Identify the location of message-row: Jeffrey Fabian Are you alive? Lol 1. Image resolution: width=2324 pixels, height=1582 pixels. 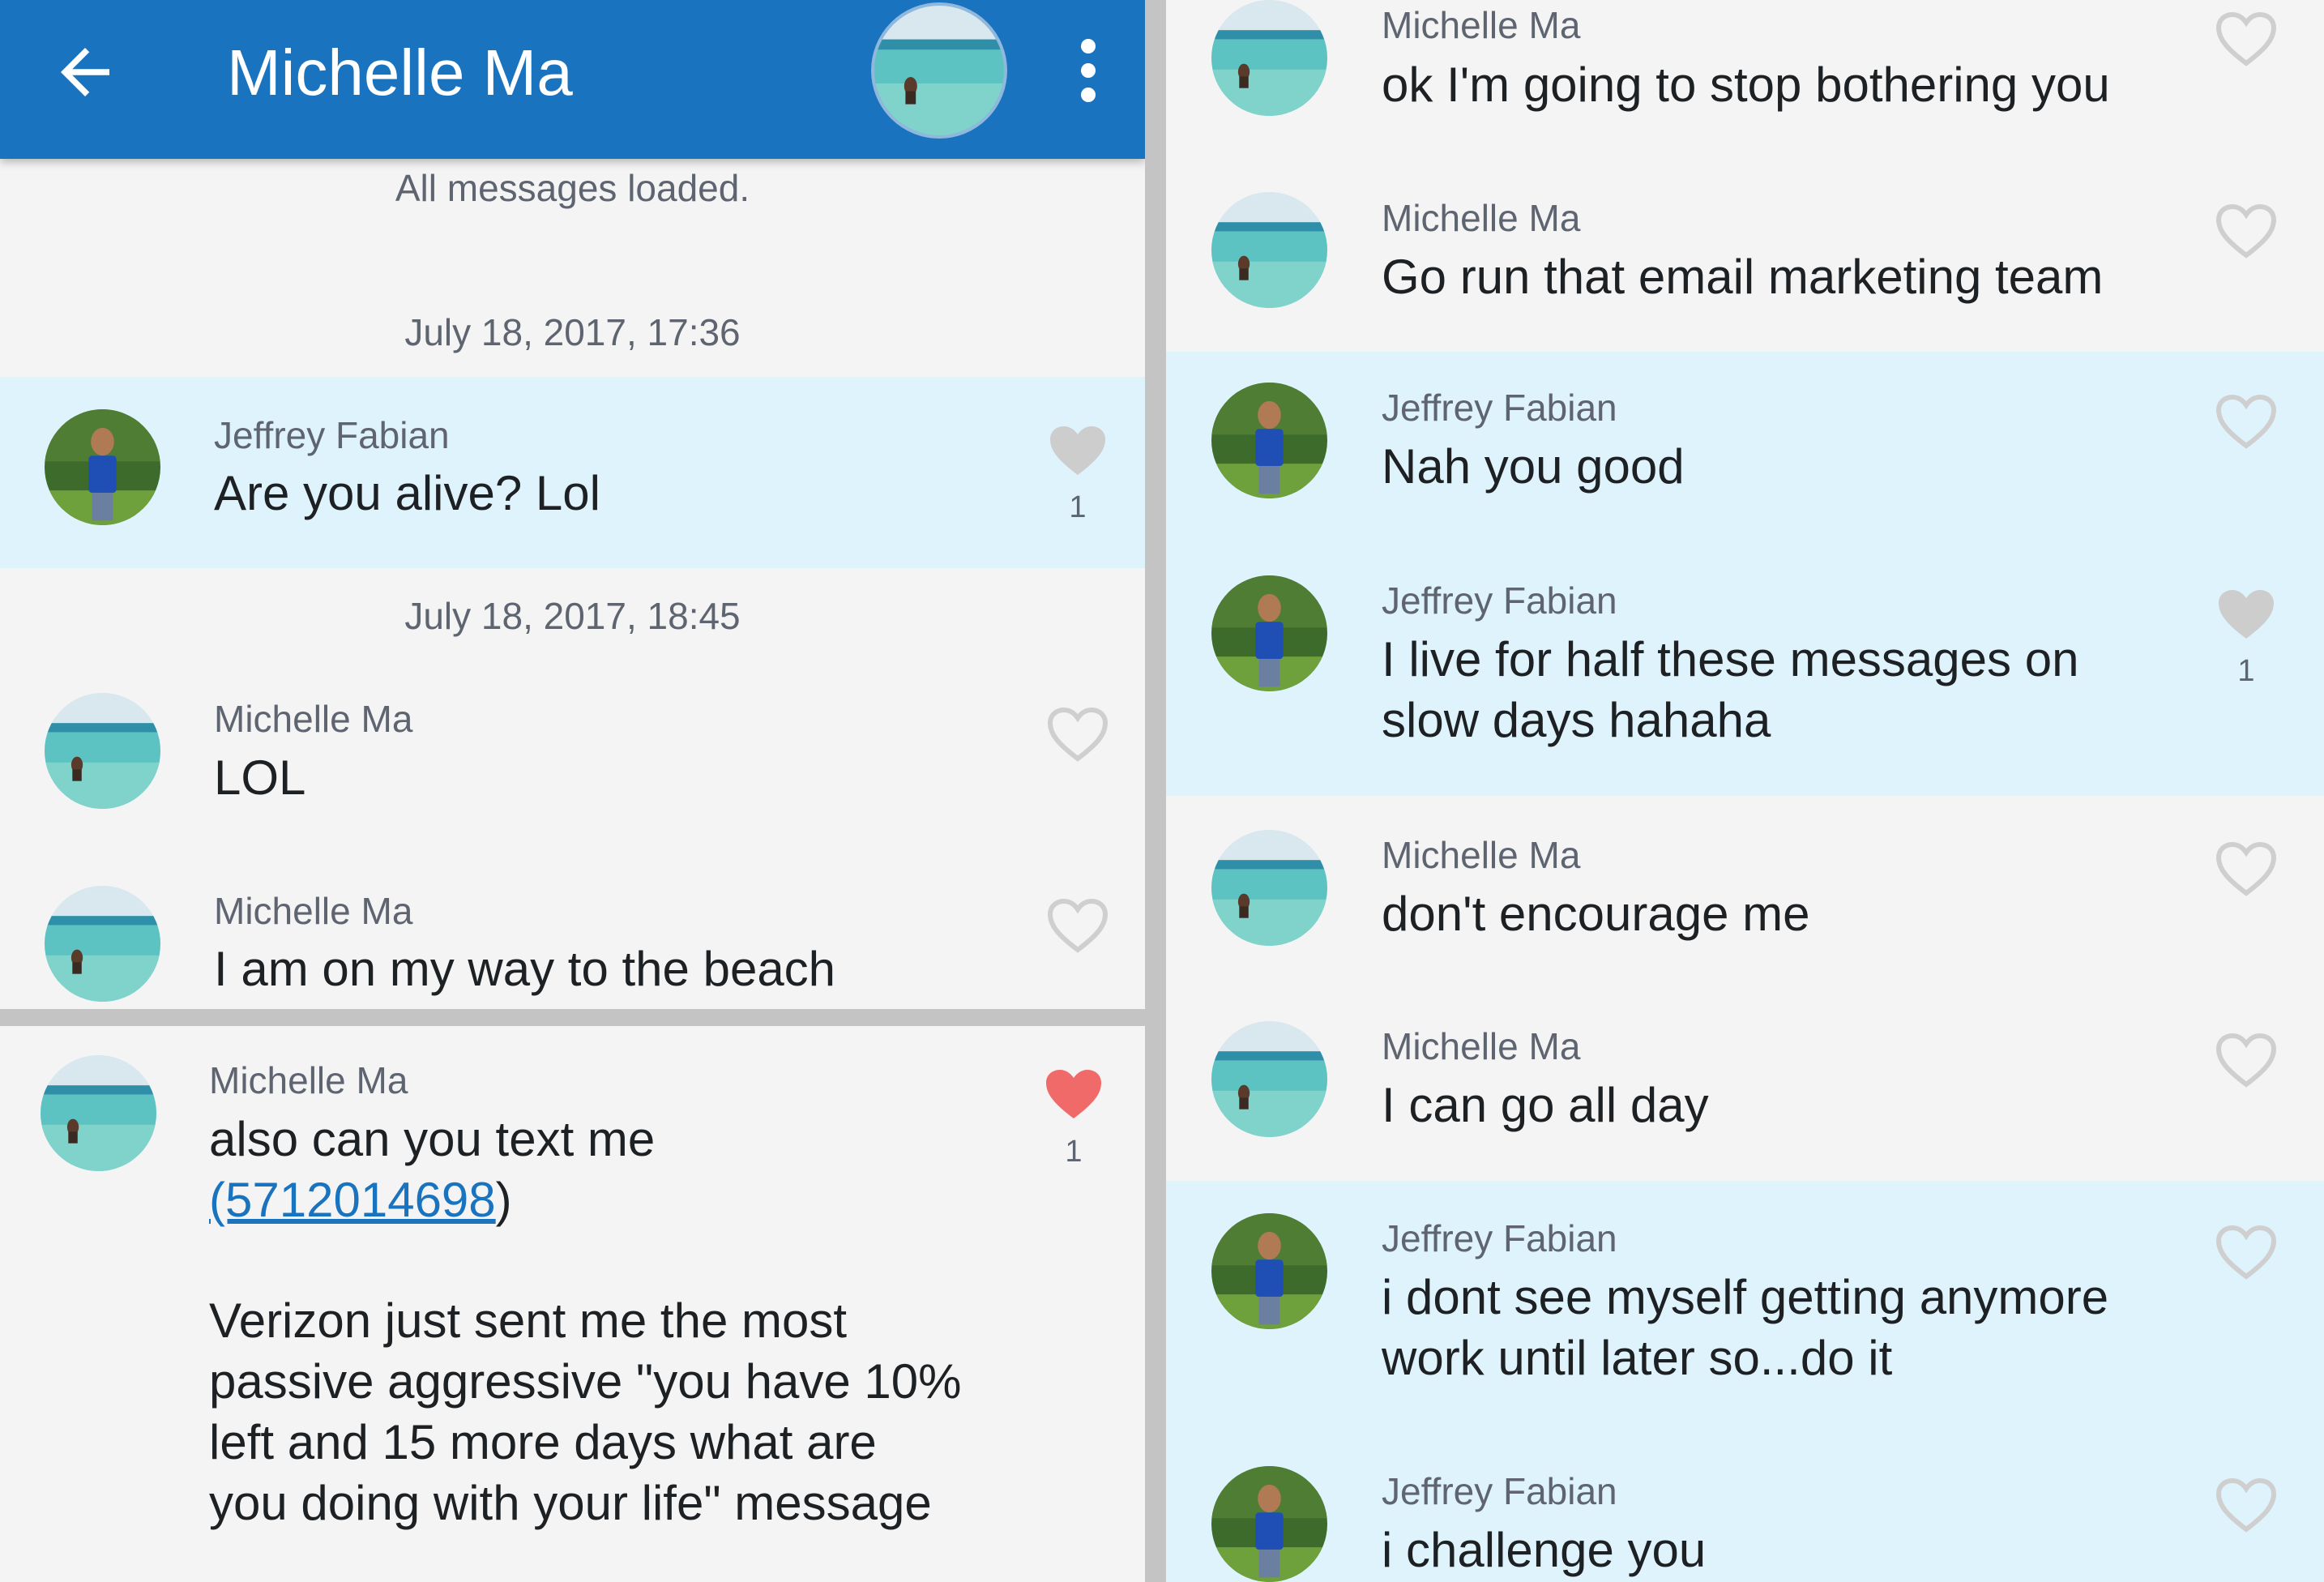
(572, 472).